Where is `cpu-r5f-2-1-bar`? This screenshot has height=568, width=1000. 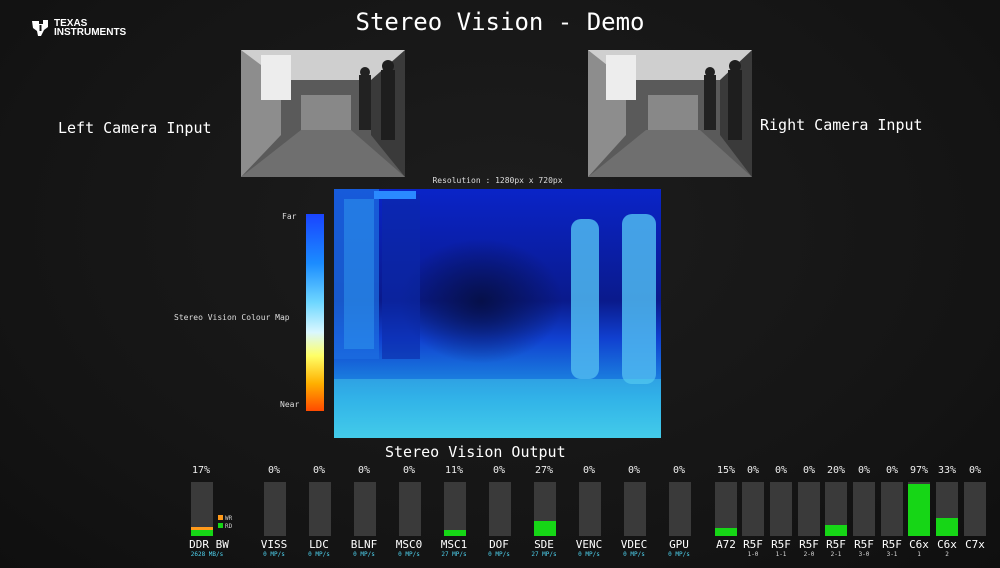 cpu-r5f-2-1-bar is located at coordinates (836, 509).